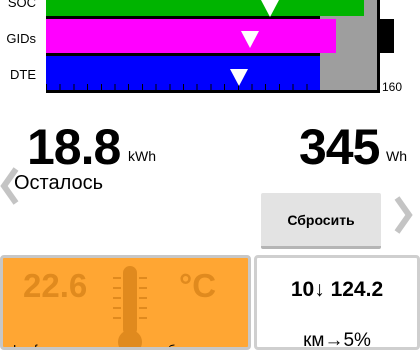 The image size is (420, 350). Describe the element at coordinates (396, 156) in the screenshot. I see `energy-counter-unit: Wh` at that location.